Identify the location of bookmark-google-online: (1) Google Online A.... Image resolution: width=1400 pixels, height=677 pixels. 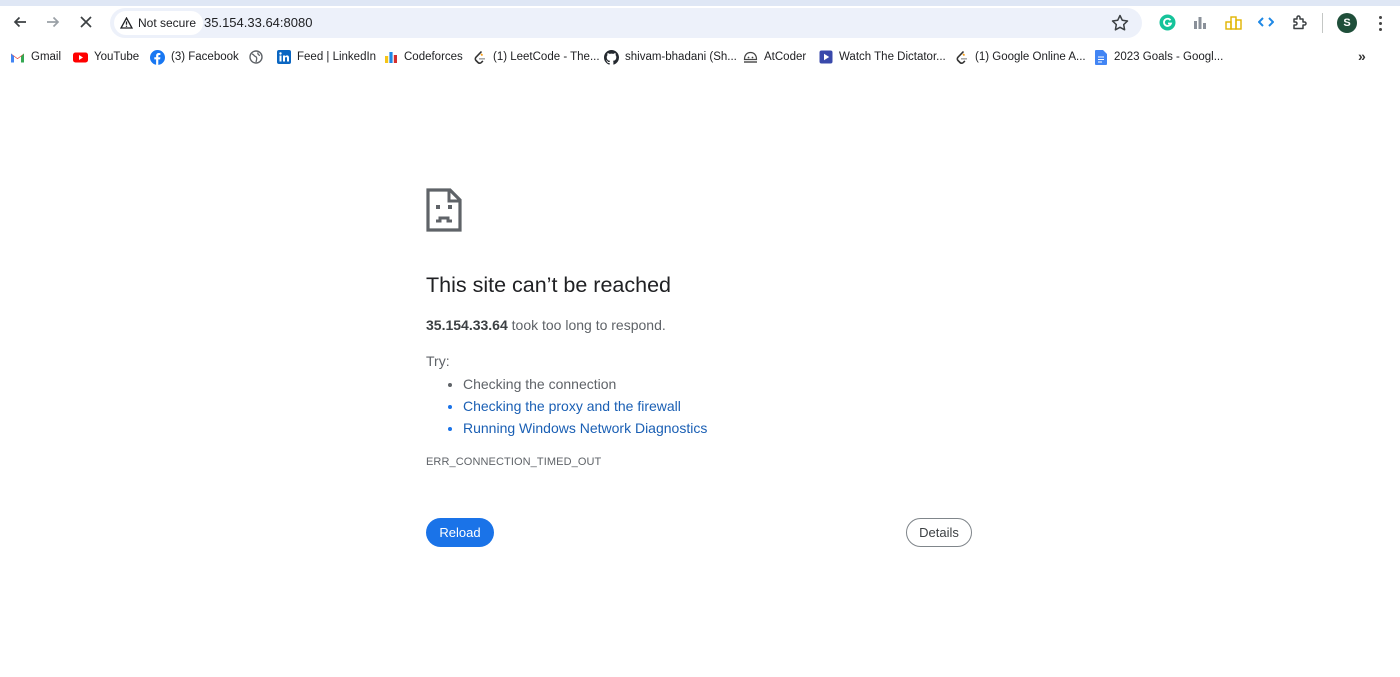
(1020, 57).